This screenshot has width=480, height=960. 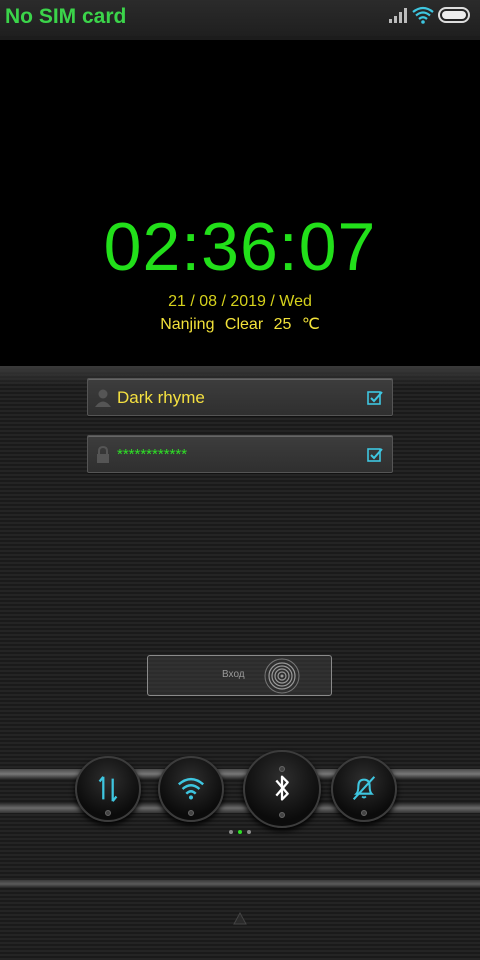 What do you see at coordinates (240, 397) in the screenshot?
I see `username-field: Dark rhyme` at bounding box center [240, 397].